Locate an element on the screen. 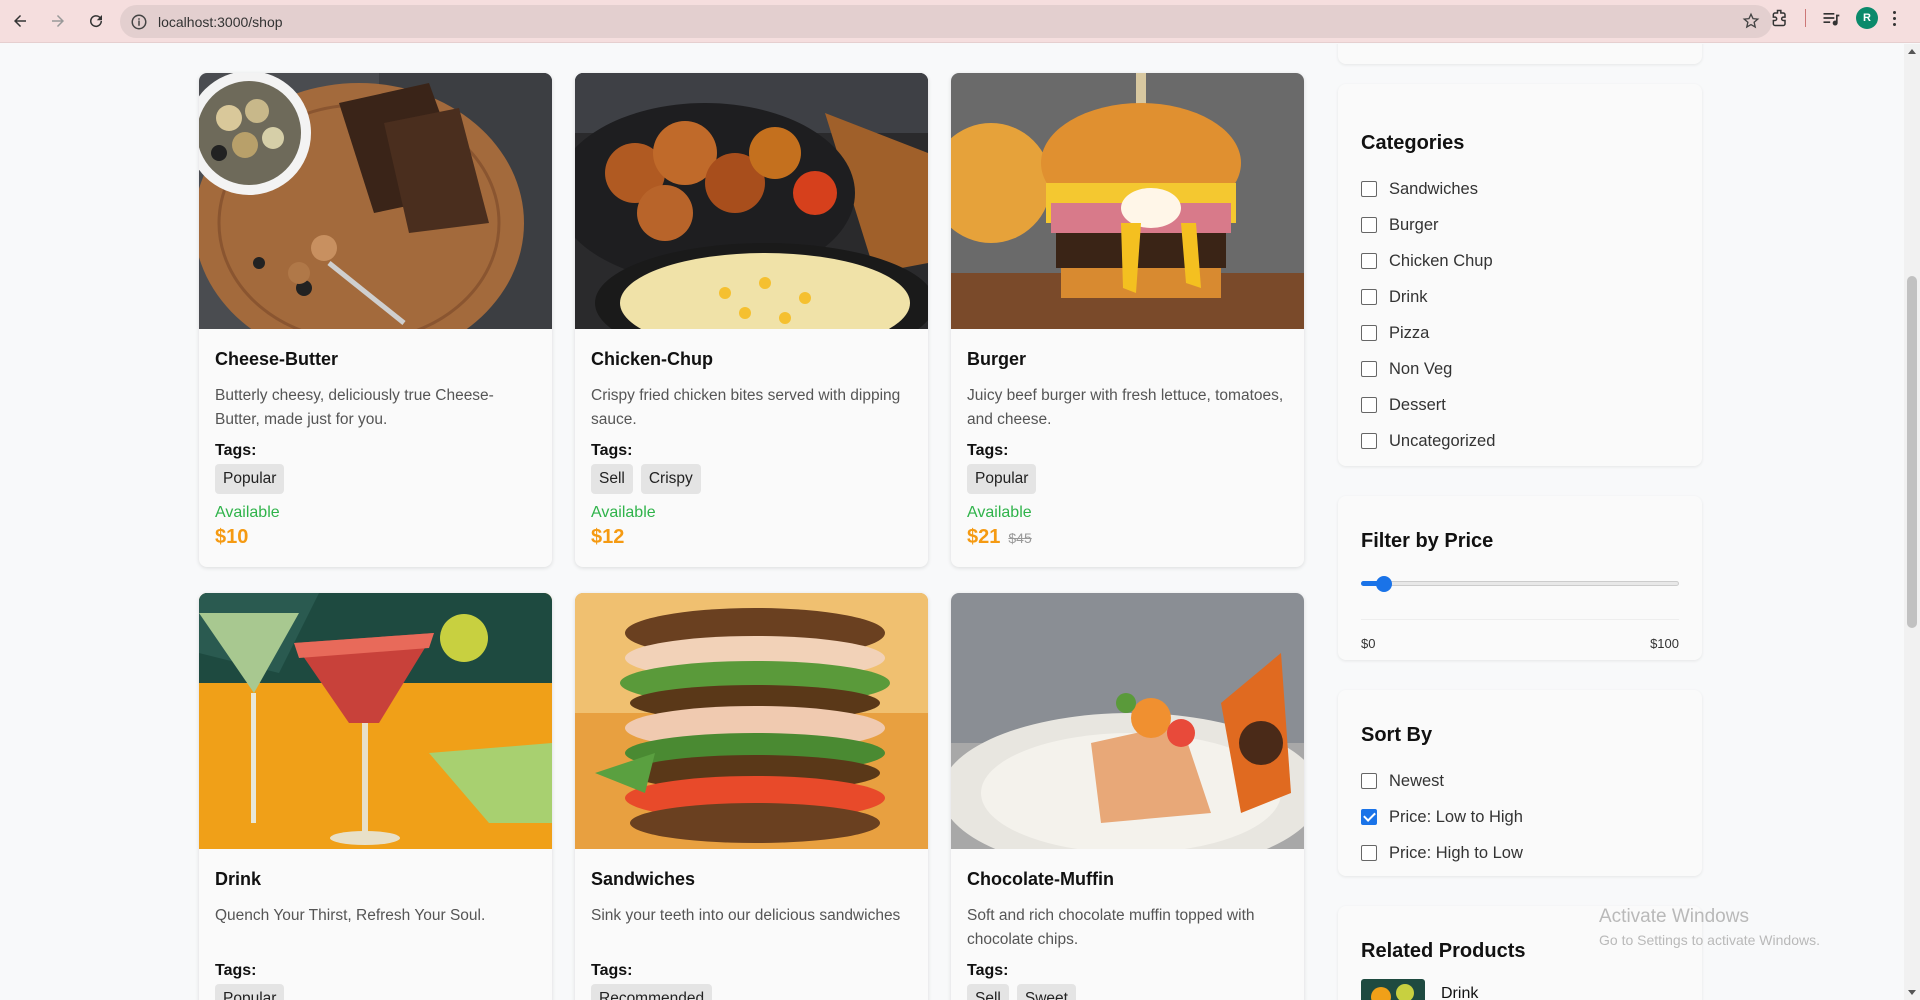  price-filter-panel: Filter by Price $0 $100 is located at coordinates (1520, 578).